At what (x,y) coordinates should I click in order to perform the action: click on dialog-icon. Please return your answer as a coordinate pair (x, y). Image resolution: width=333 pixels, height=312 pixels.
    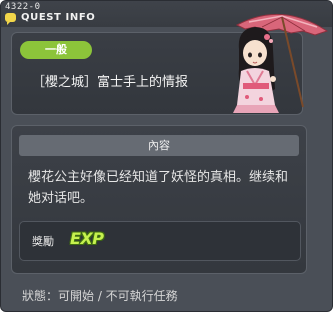
    Looking at the image, I should click on (10, 19).